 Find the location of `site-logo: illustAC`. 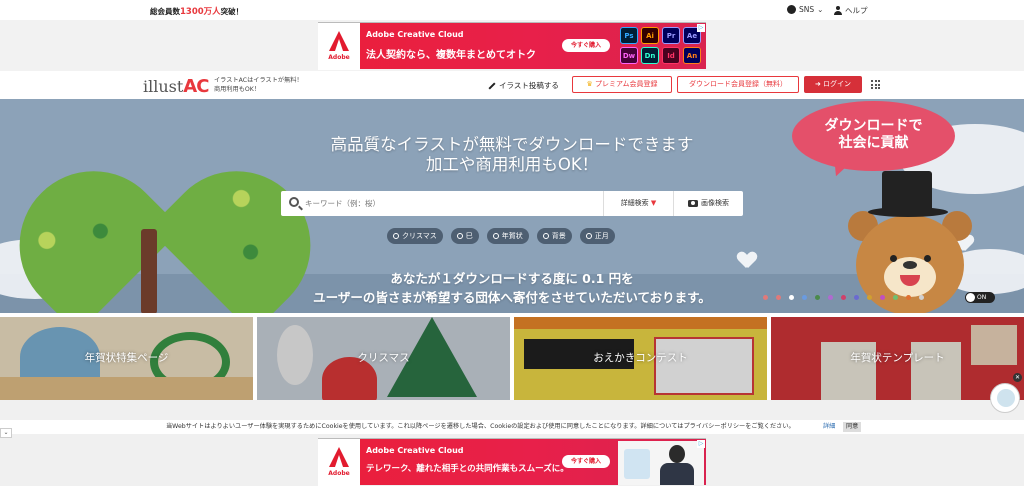

site-logo: illustAC is located at coordinates (176, 86).